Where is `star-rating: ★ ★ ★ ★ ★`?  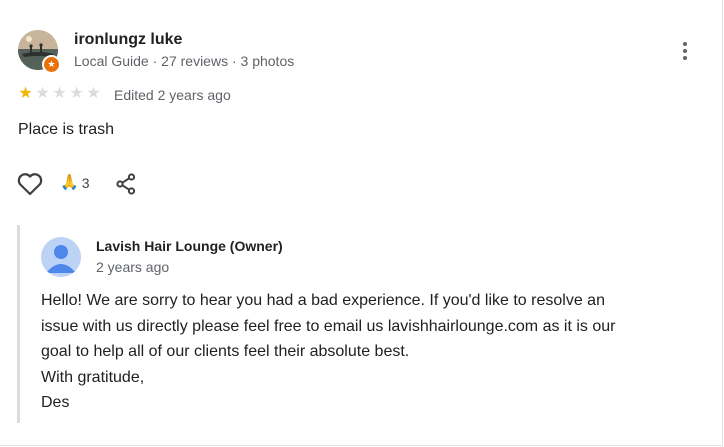 star-rating: ★ ★ ★ ★ ★ is located at coordinates (59, 94).